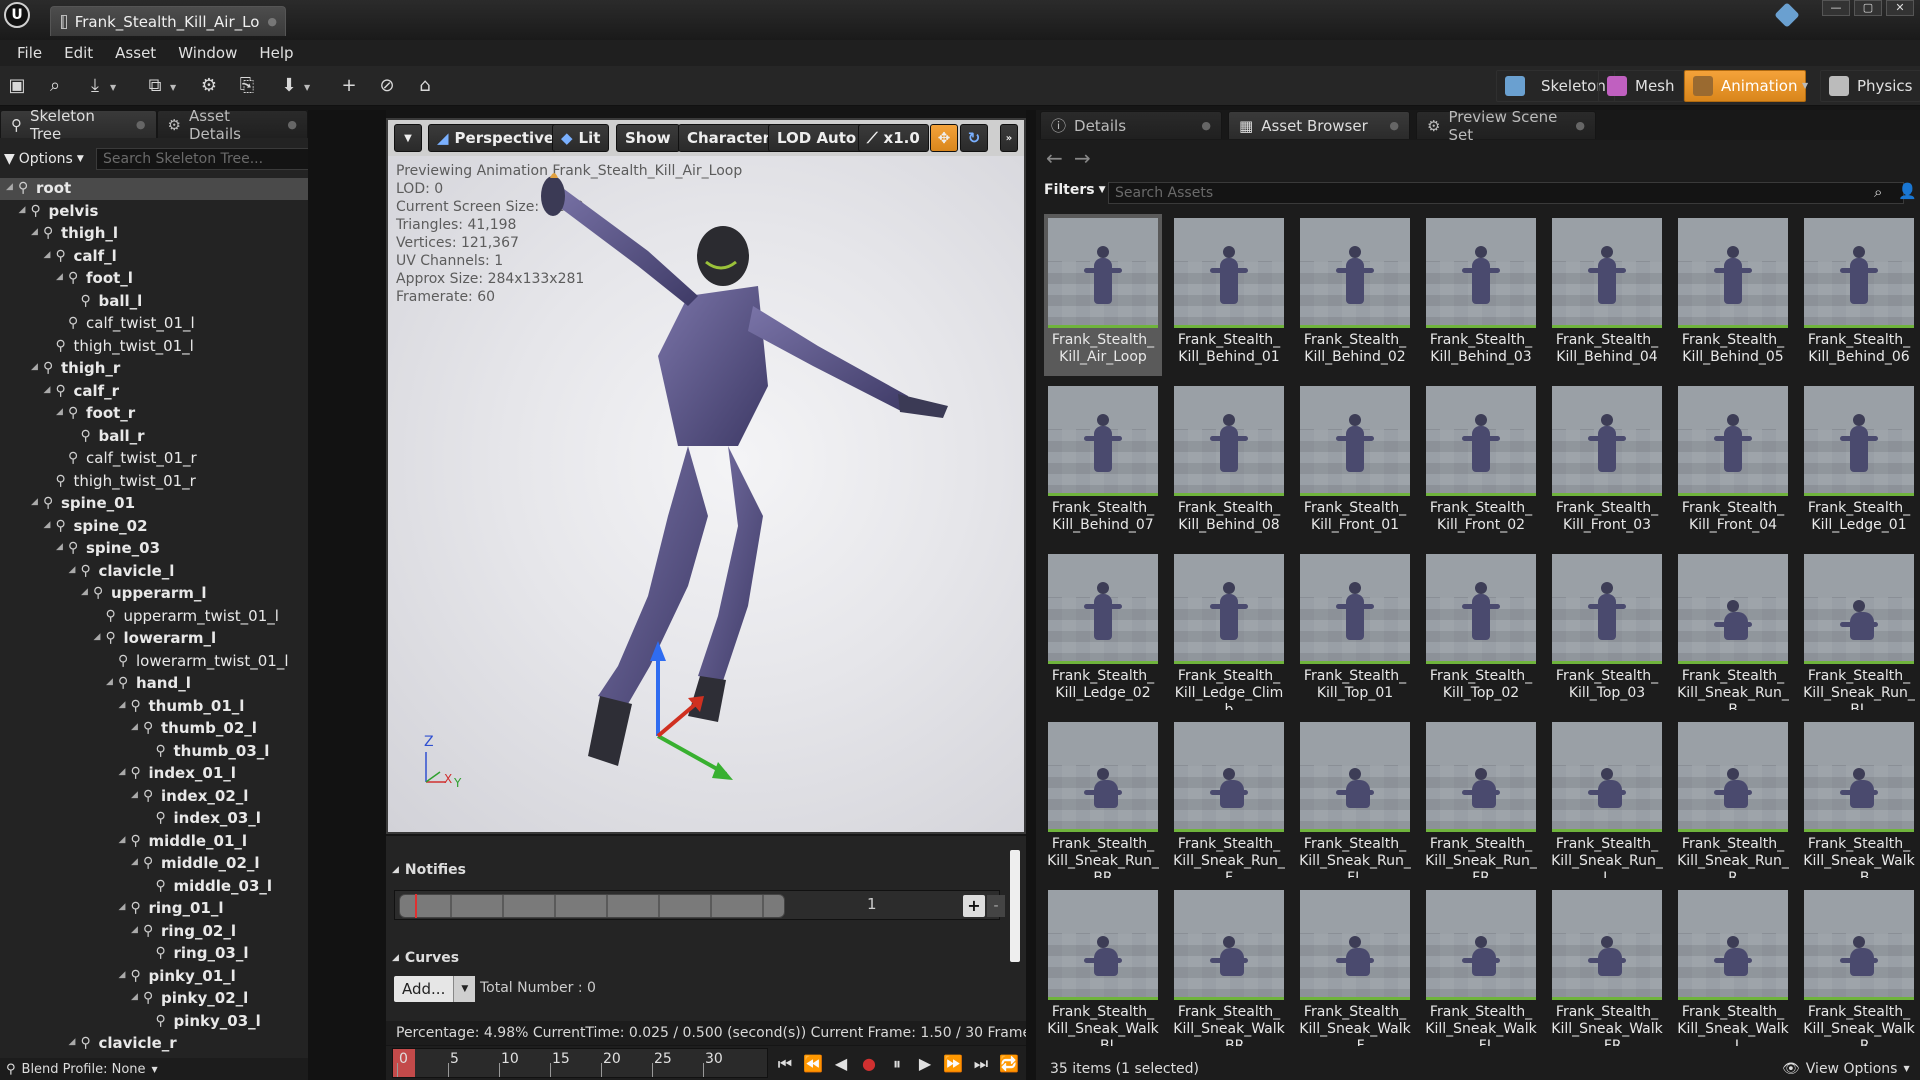  I want to click on tree-bone-calf-r: ◢ ⚲ calf_r, so click(175, 392).